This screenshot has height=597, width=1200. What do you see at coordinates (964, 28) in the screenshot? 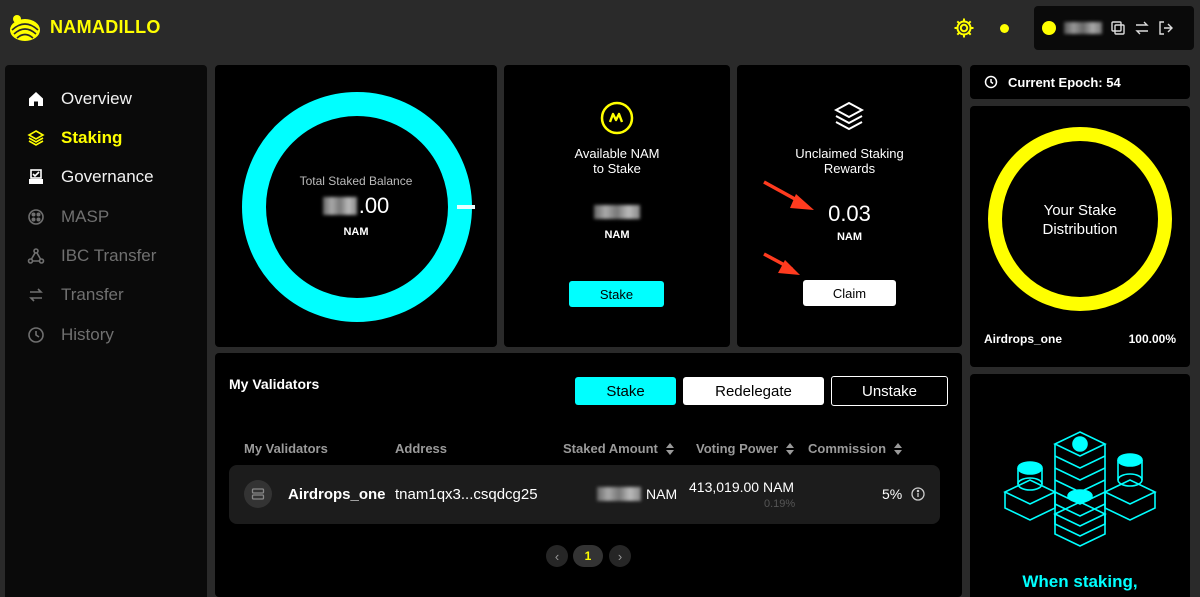
I see `settings-gear-icon` at bounding box center [964, 28].